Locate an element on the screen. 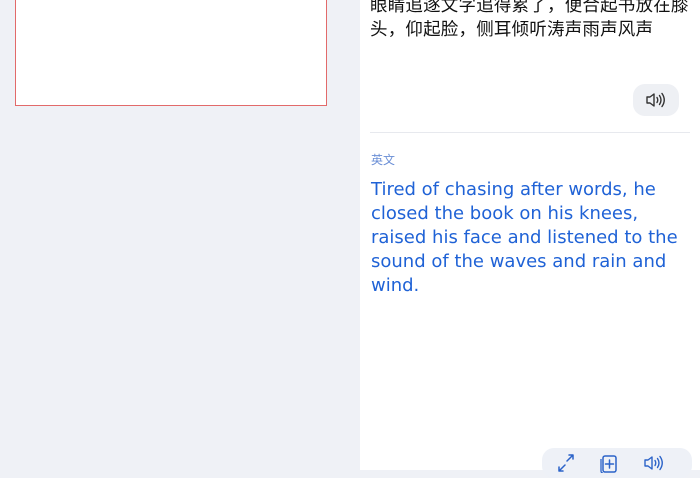  source-text: 眼睛追逐文字追得累了，便合起书放在膝头，仰起脸，侧耳倾听涛声雨声风声 is located at coordinates (529, 20).